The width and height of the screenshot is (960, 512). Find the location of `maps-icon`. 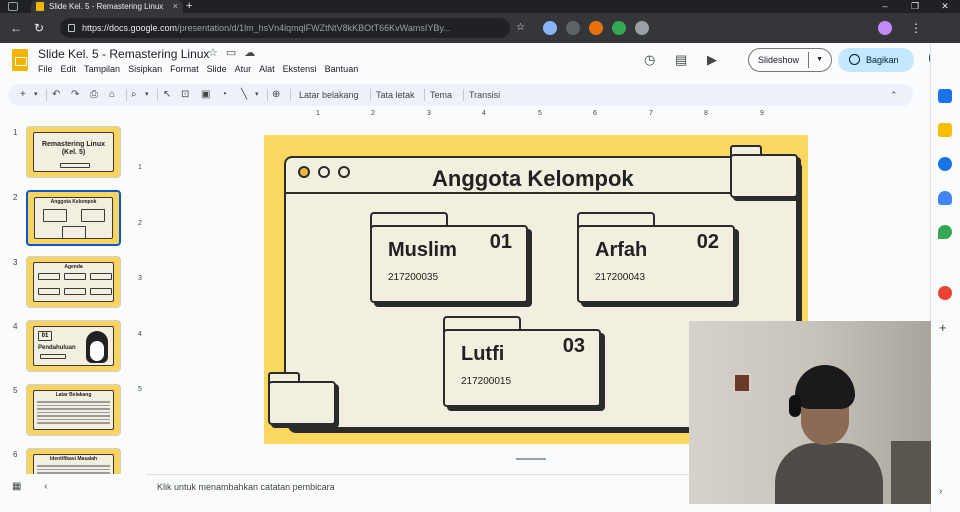

maps-icon is located at coordinates (945, 232).